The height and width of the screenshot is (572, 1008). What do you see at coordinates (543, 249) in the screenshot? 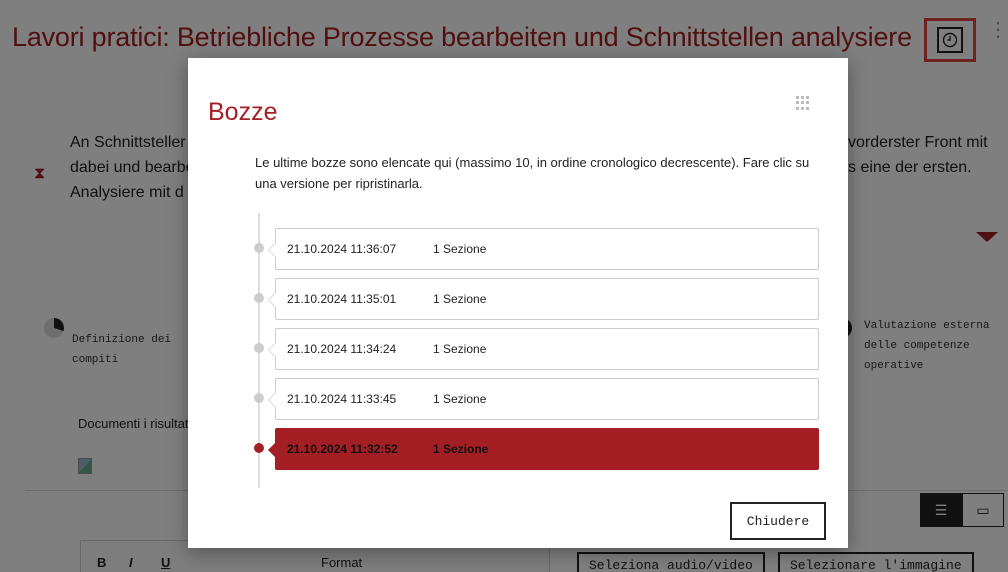
I see `draft-card: 21.10.2024 11:36:07 1 Sezione` at bounding box center [543, 249].